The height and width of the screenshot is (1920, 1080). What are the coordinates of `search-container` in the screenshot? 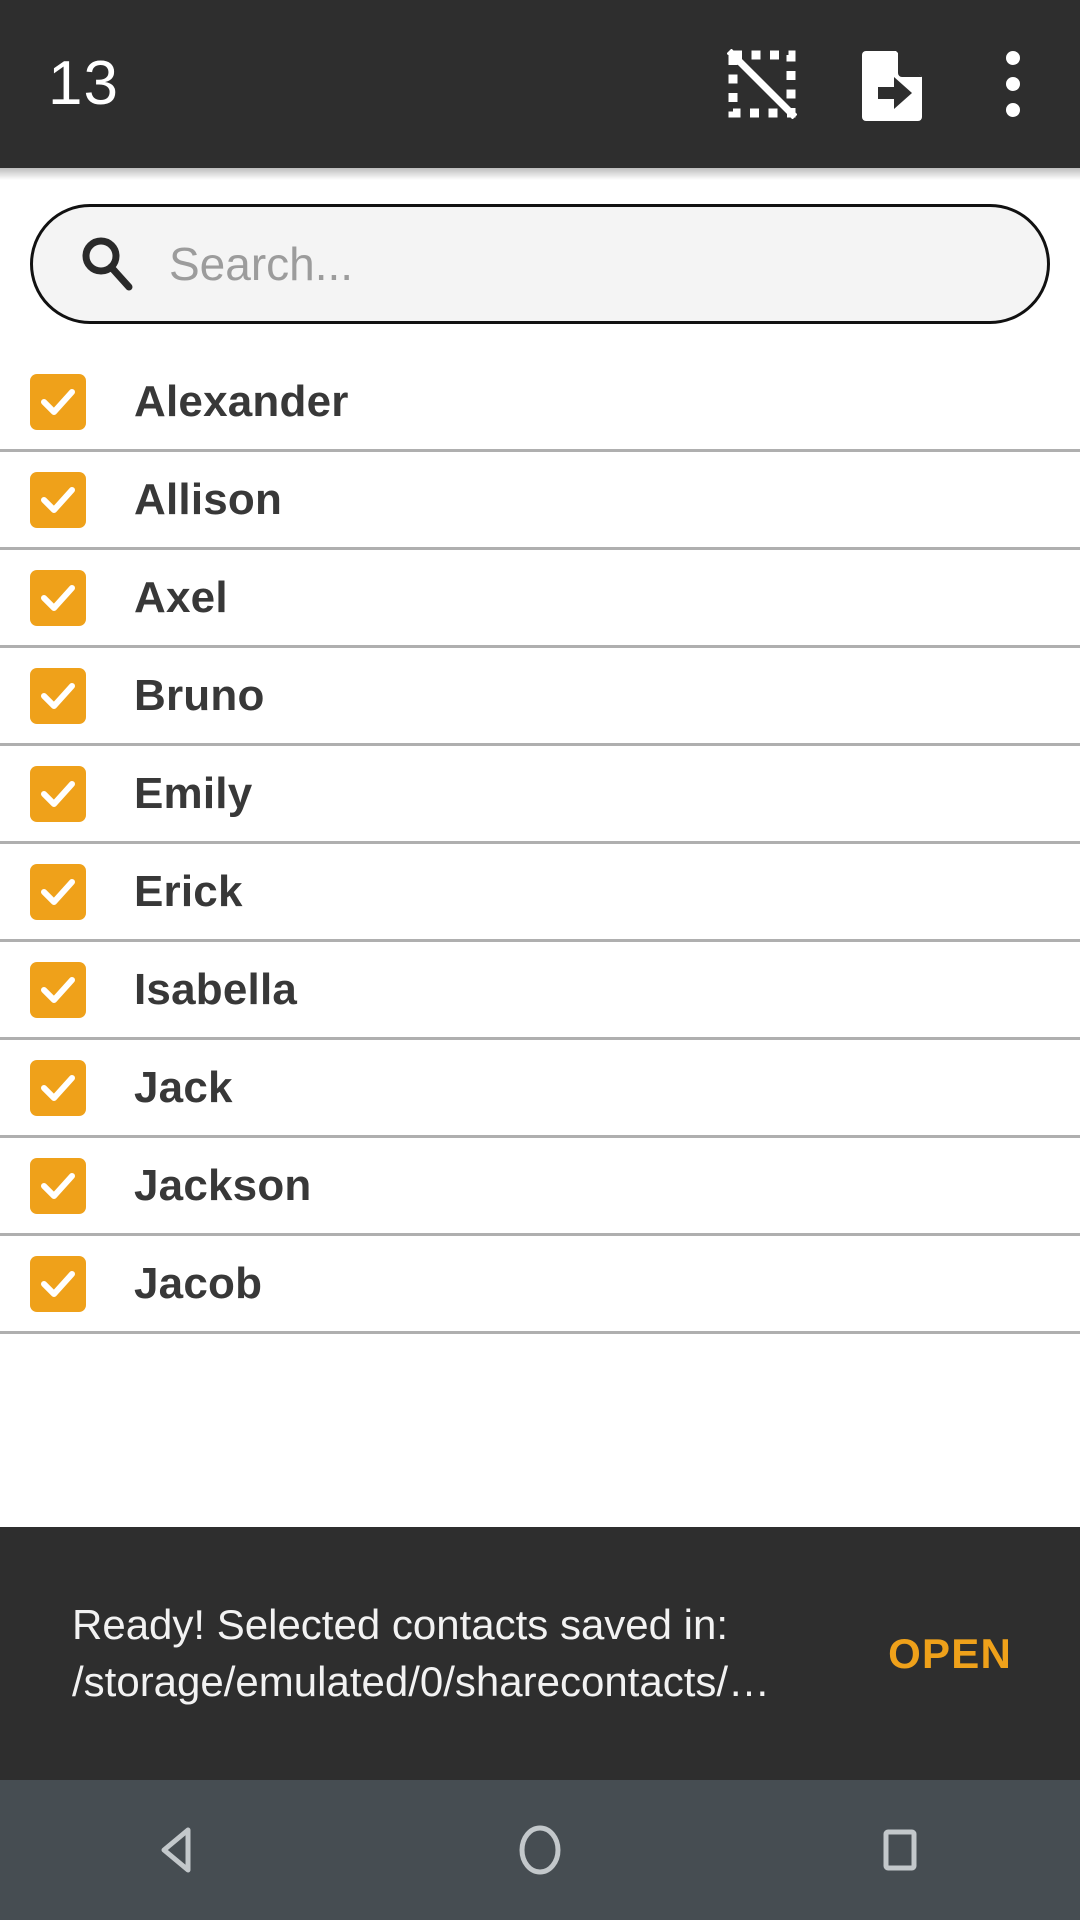 It's located at (540, 261).